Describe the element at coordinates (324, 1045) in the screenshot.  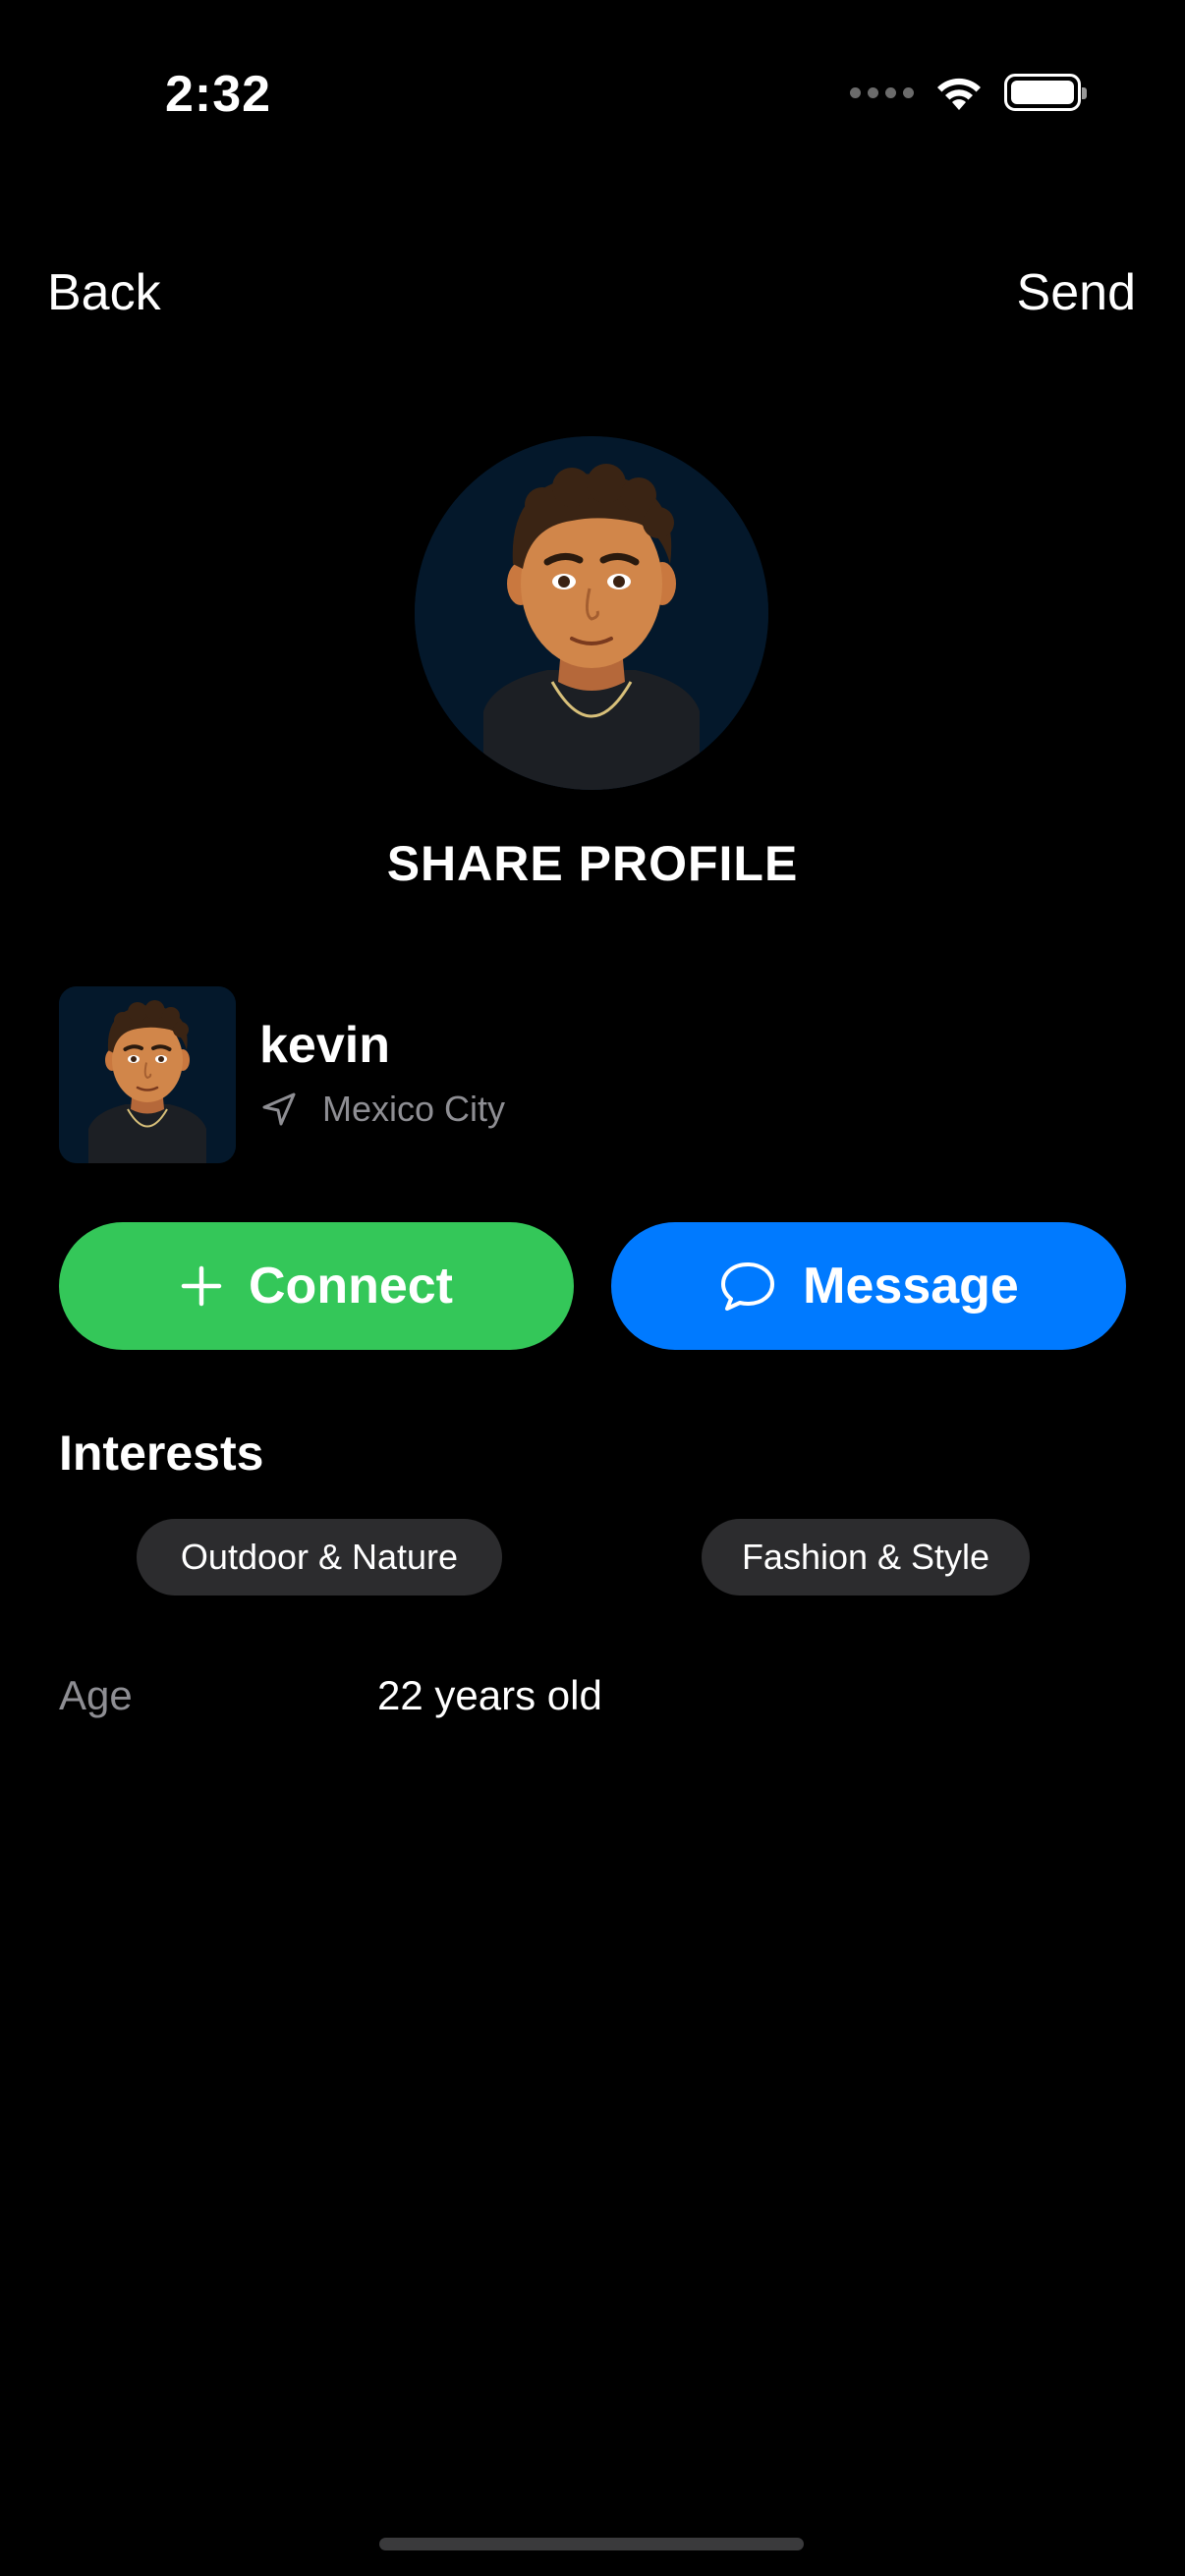
I see `profile-name: kevin` at that location.